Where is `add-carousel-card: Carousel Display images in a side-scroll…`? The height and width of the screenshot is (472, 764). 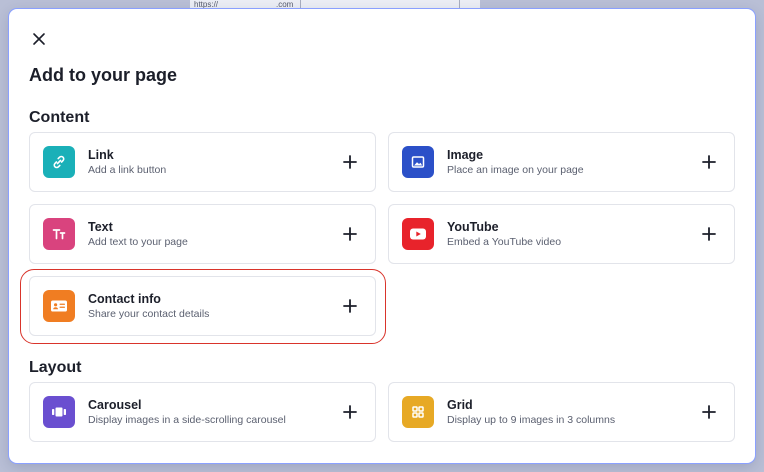
add-carousel-card: Carousel Display images in a side-scroll… is located at coordinates (202, 412).